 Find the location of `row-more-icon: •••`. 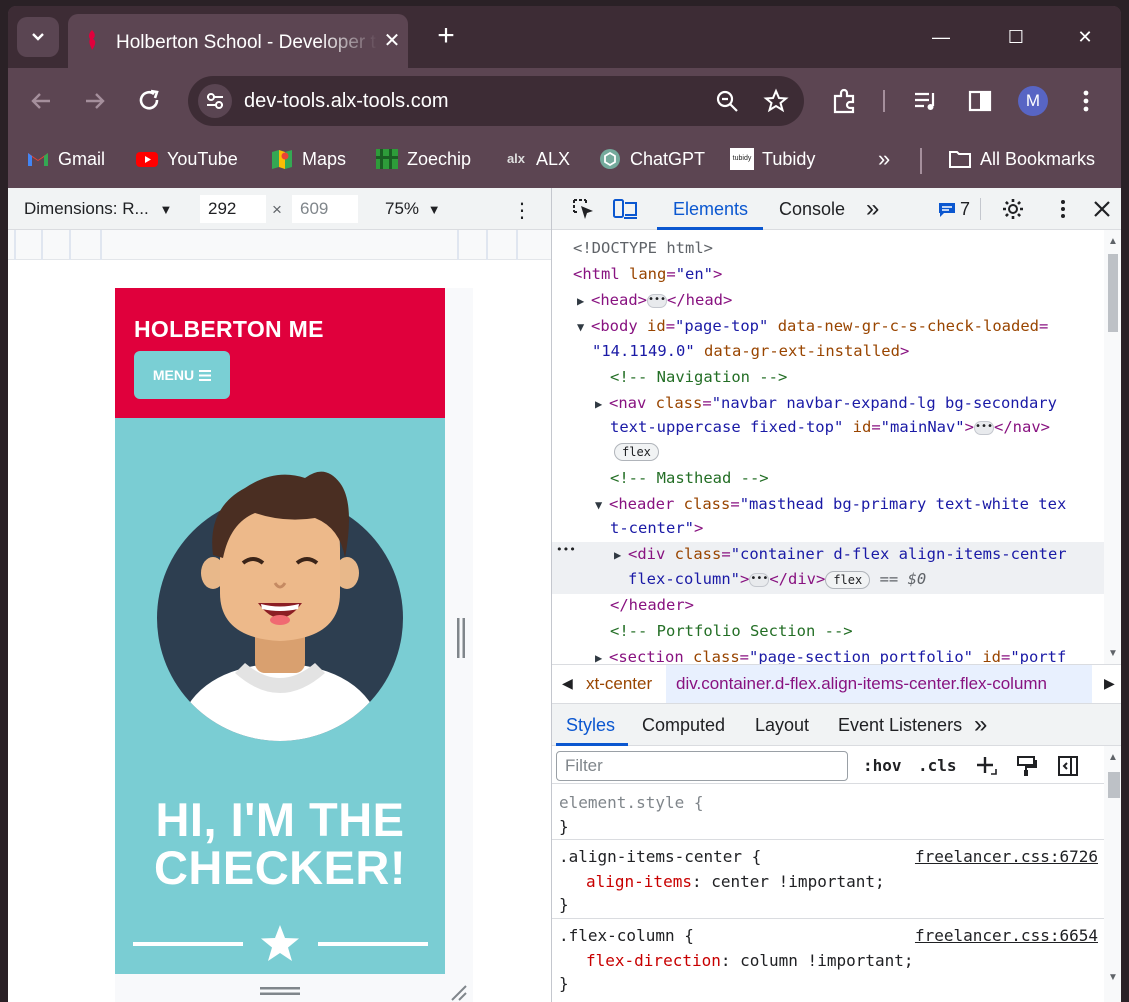

row-more-icon: ••• is located at coordinates (566, 549).